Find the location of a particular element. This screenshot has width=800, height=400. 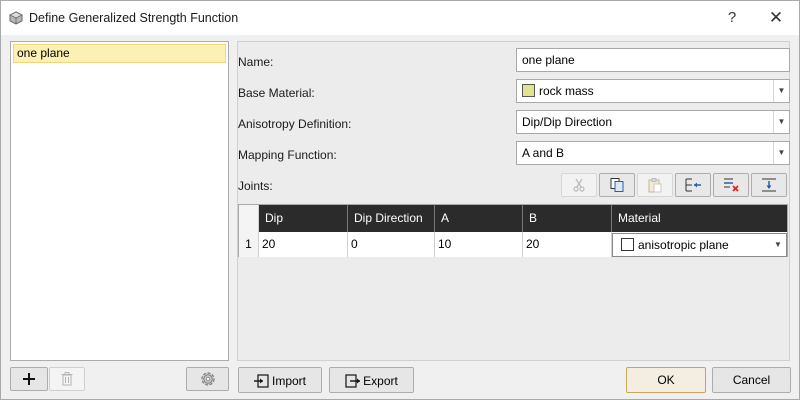

anisotropy-label: Anisotropy Definition: is located at coordinates (295, 124).